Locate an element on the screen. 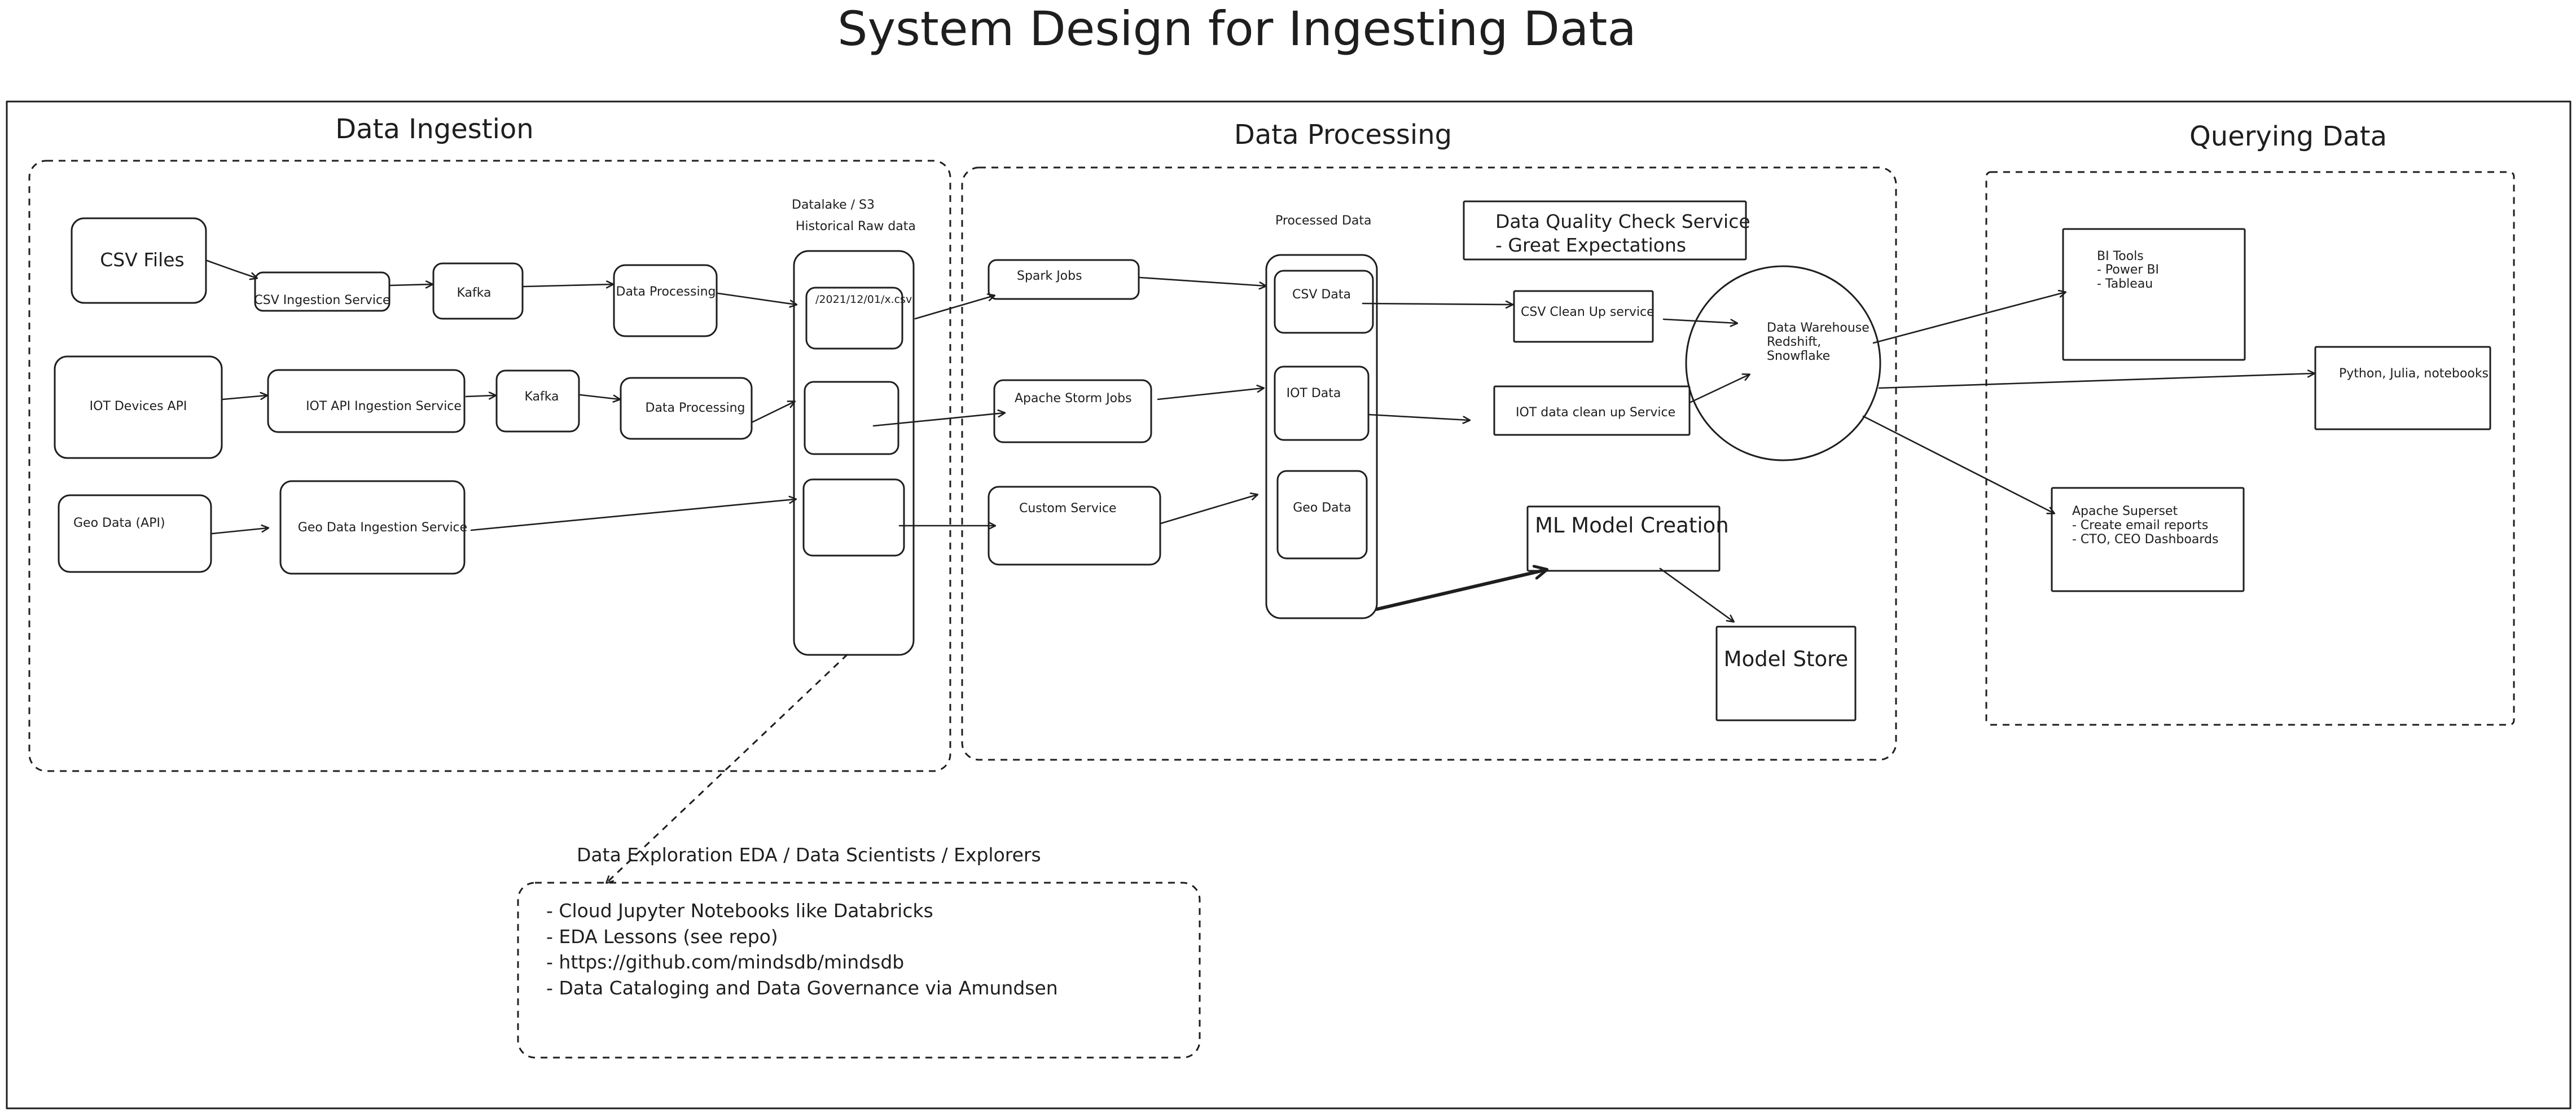 Image resolution: width=2576 pixels, height=1114 pixels. section-heading-ingestion: Data Ingestion is located at coordinates (434, 129).